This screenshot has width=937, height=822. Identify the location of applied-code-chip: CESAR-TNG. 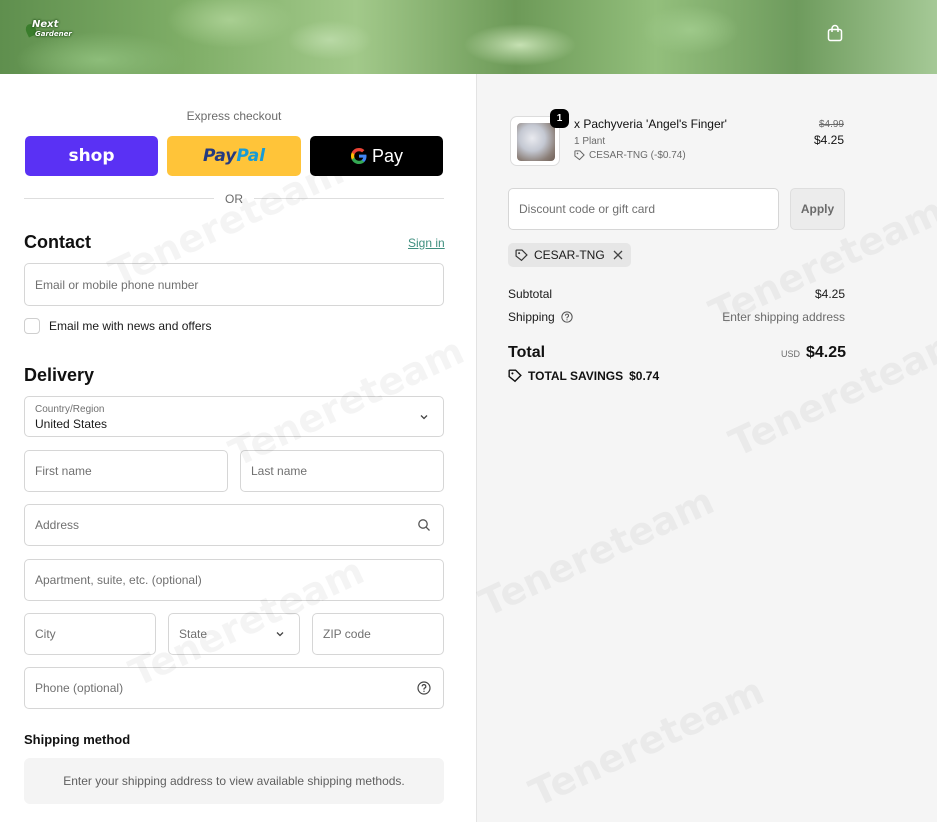
(569, 255).